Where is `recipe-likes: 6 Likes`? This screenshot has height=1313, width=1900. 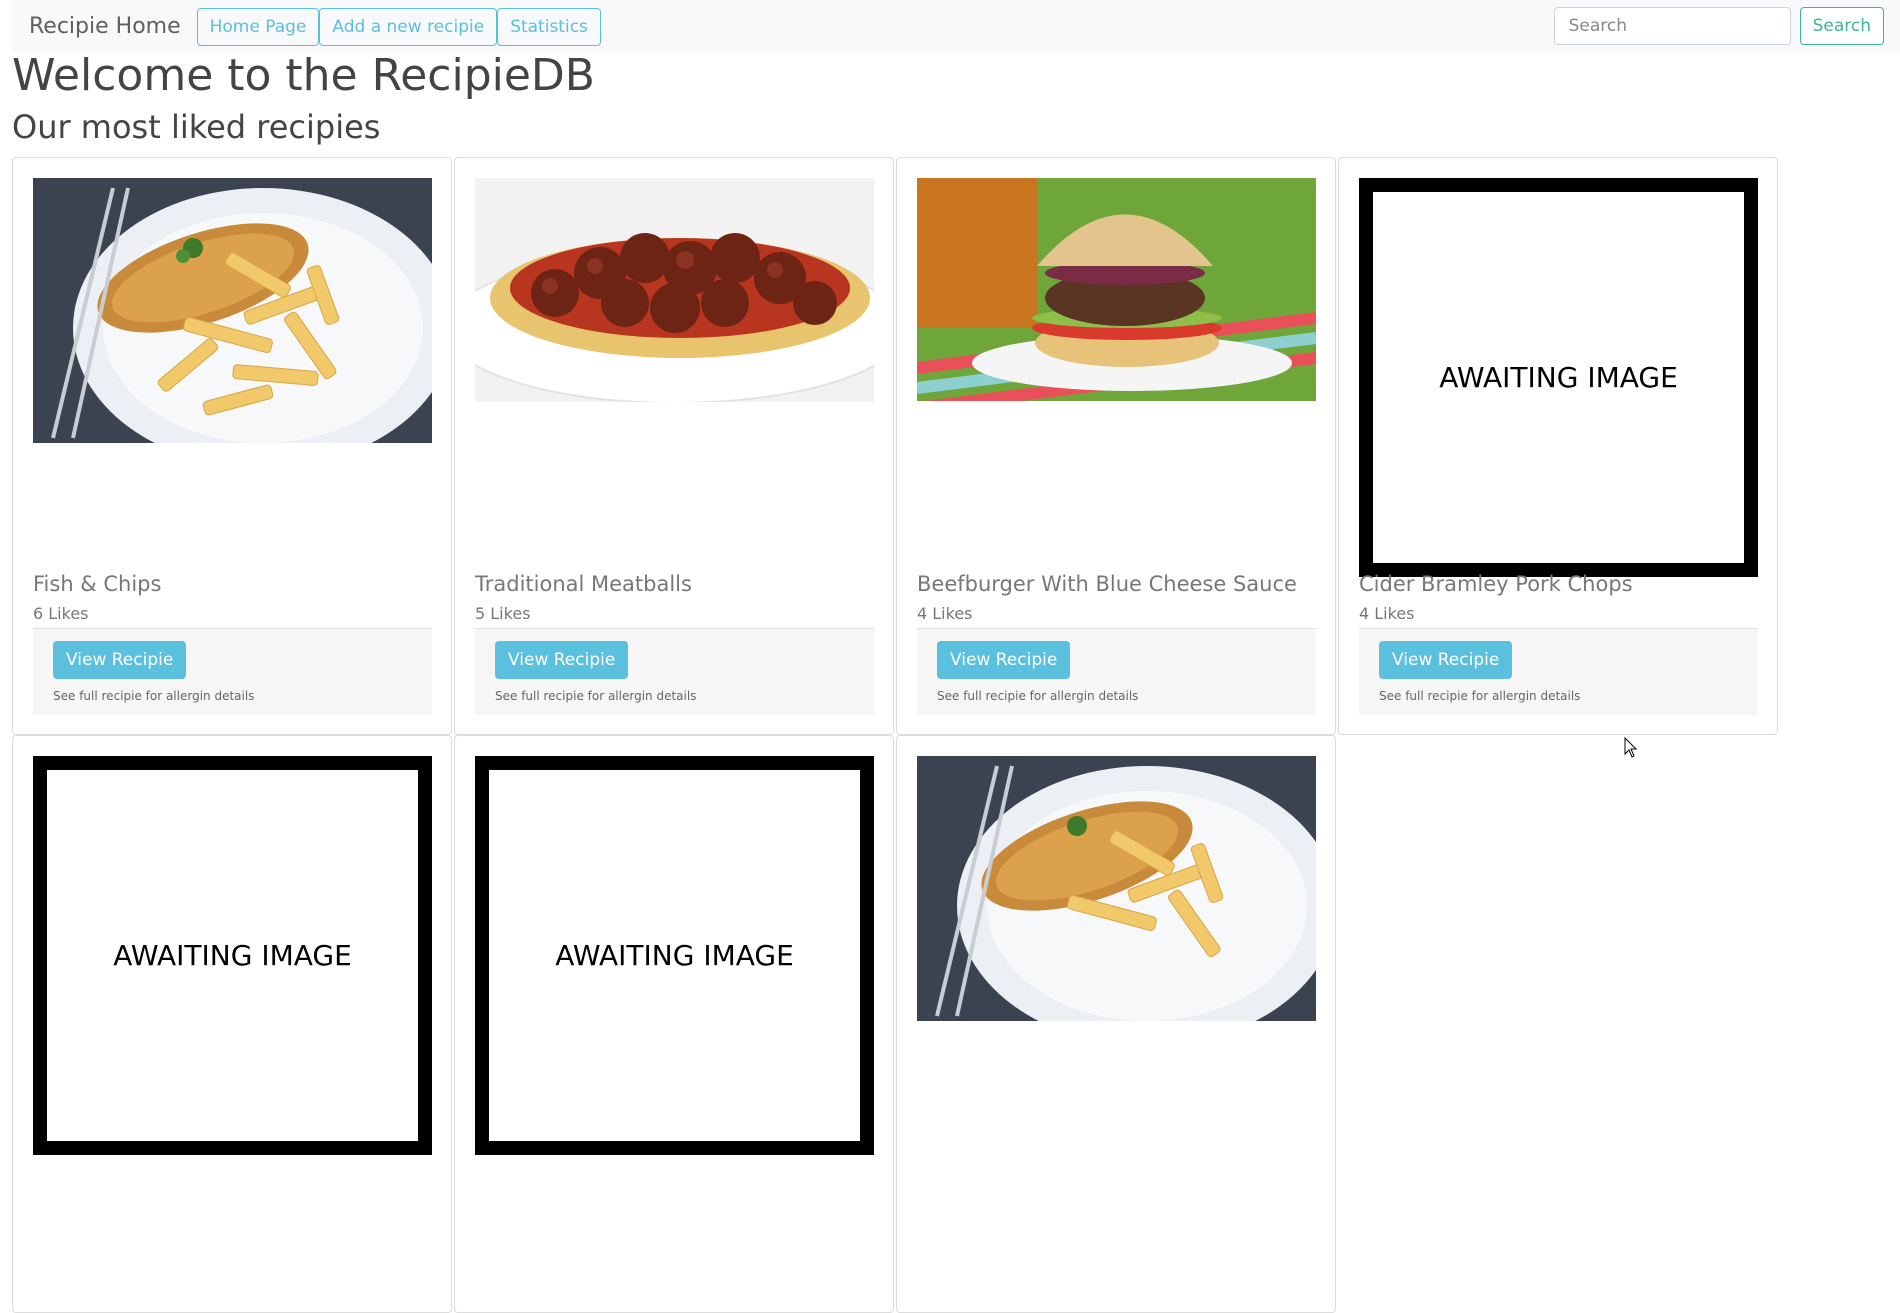
recipe-likes: 6 Likes is located at coordinates (61, 613).